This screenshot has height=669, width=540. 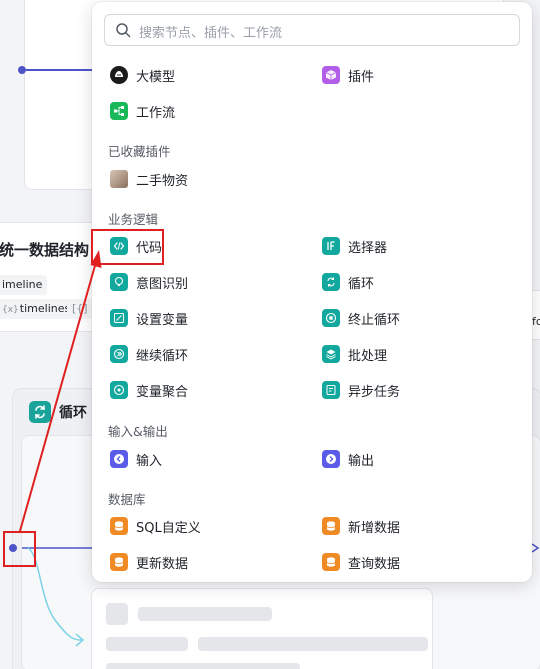 What do you see at coordinates (354, 354) in the screenshot?
I see `item-batch: 批处理` at bounding box center [354, 354].